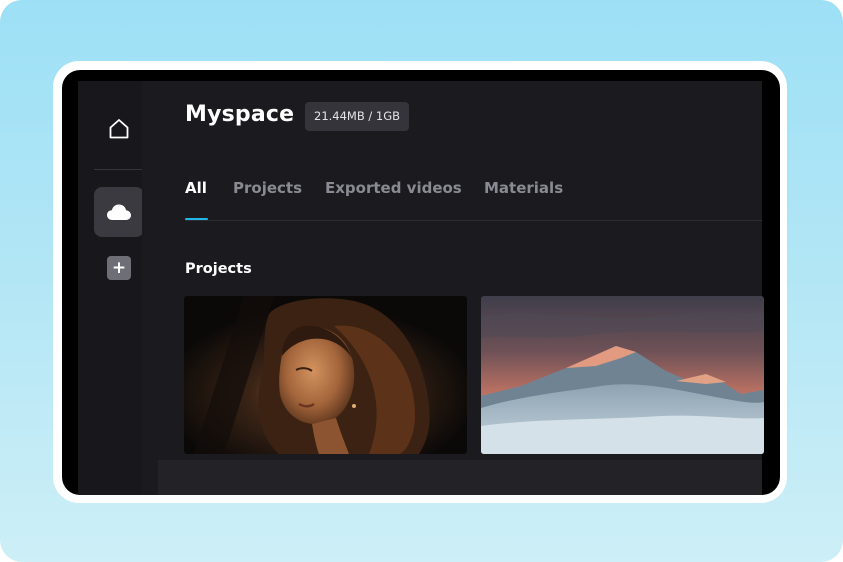 The image size is (843, 562). Describe the element at coordinates (240, 114) in the screenshot. I see `page-title: Myspace` at that location.